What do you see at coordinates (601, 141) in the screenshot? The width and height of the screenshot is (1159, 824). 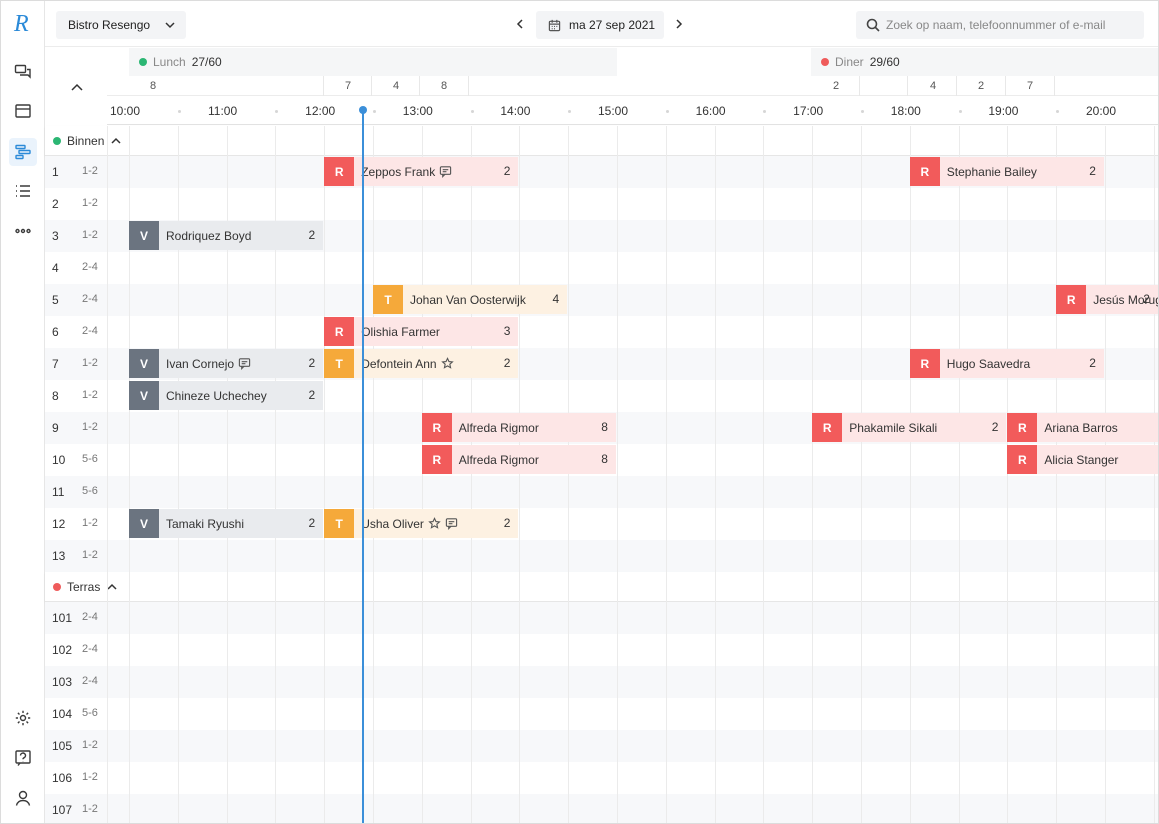 I see `section-header-binnen: Binnen` at bounding box center [601, 141].